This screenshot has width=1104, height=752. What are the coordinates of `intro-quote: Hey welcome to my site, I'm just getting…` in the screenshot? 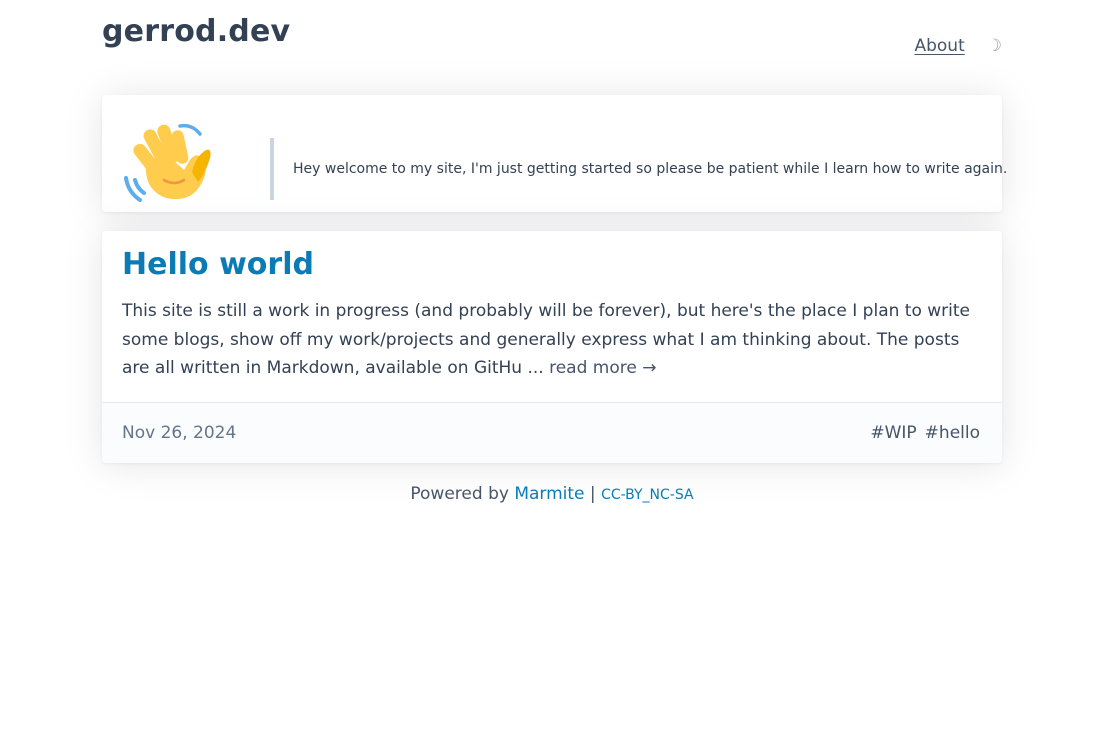 It's located at (638, 169).